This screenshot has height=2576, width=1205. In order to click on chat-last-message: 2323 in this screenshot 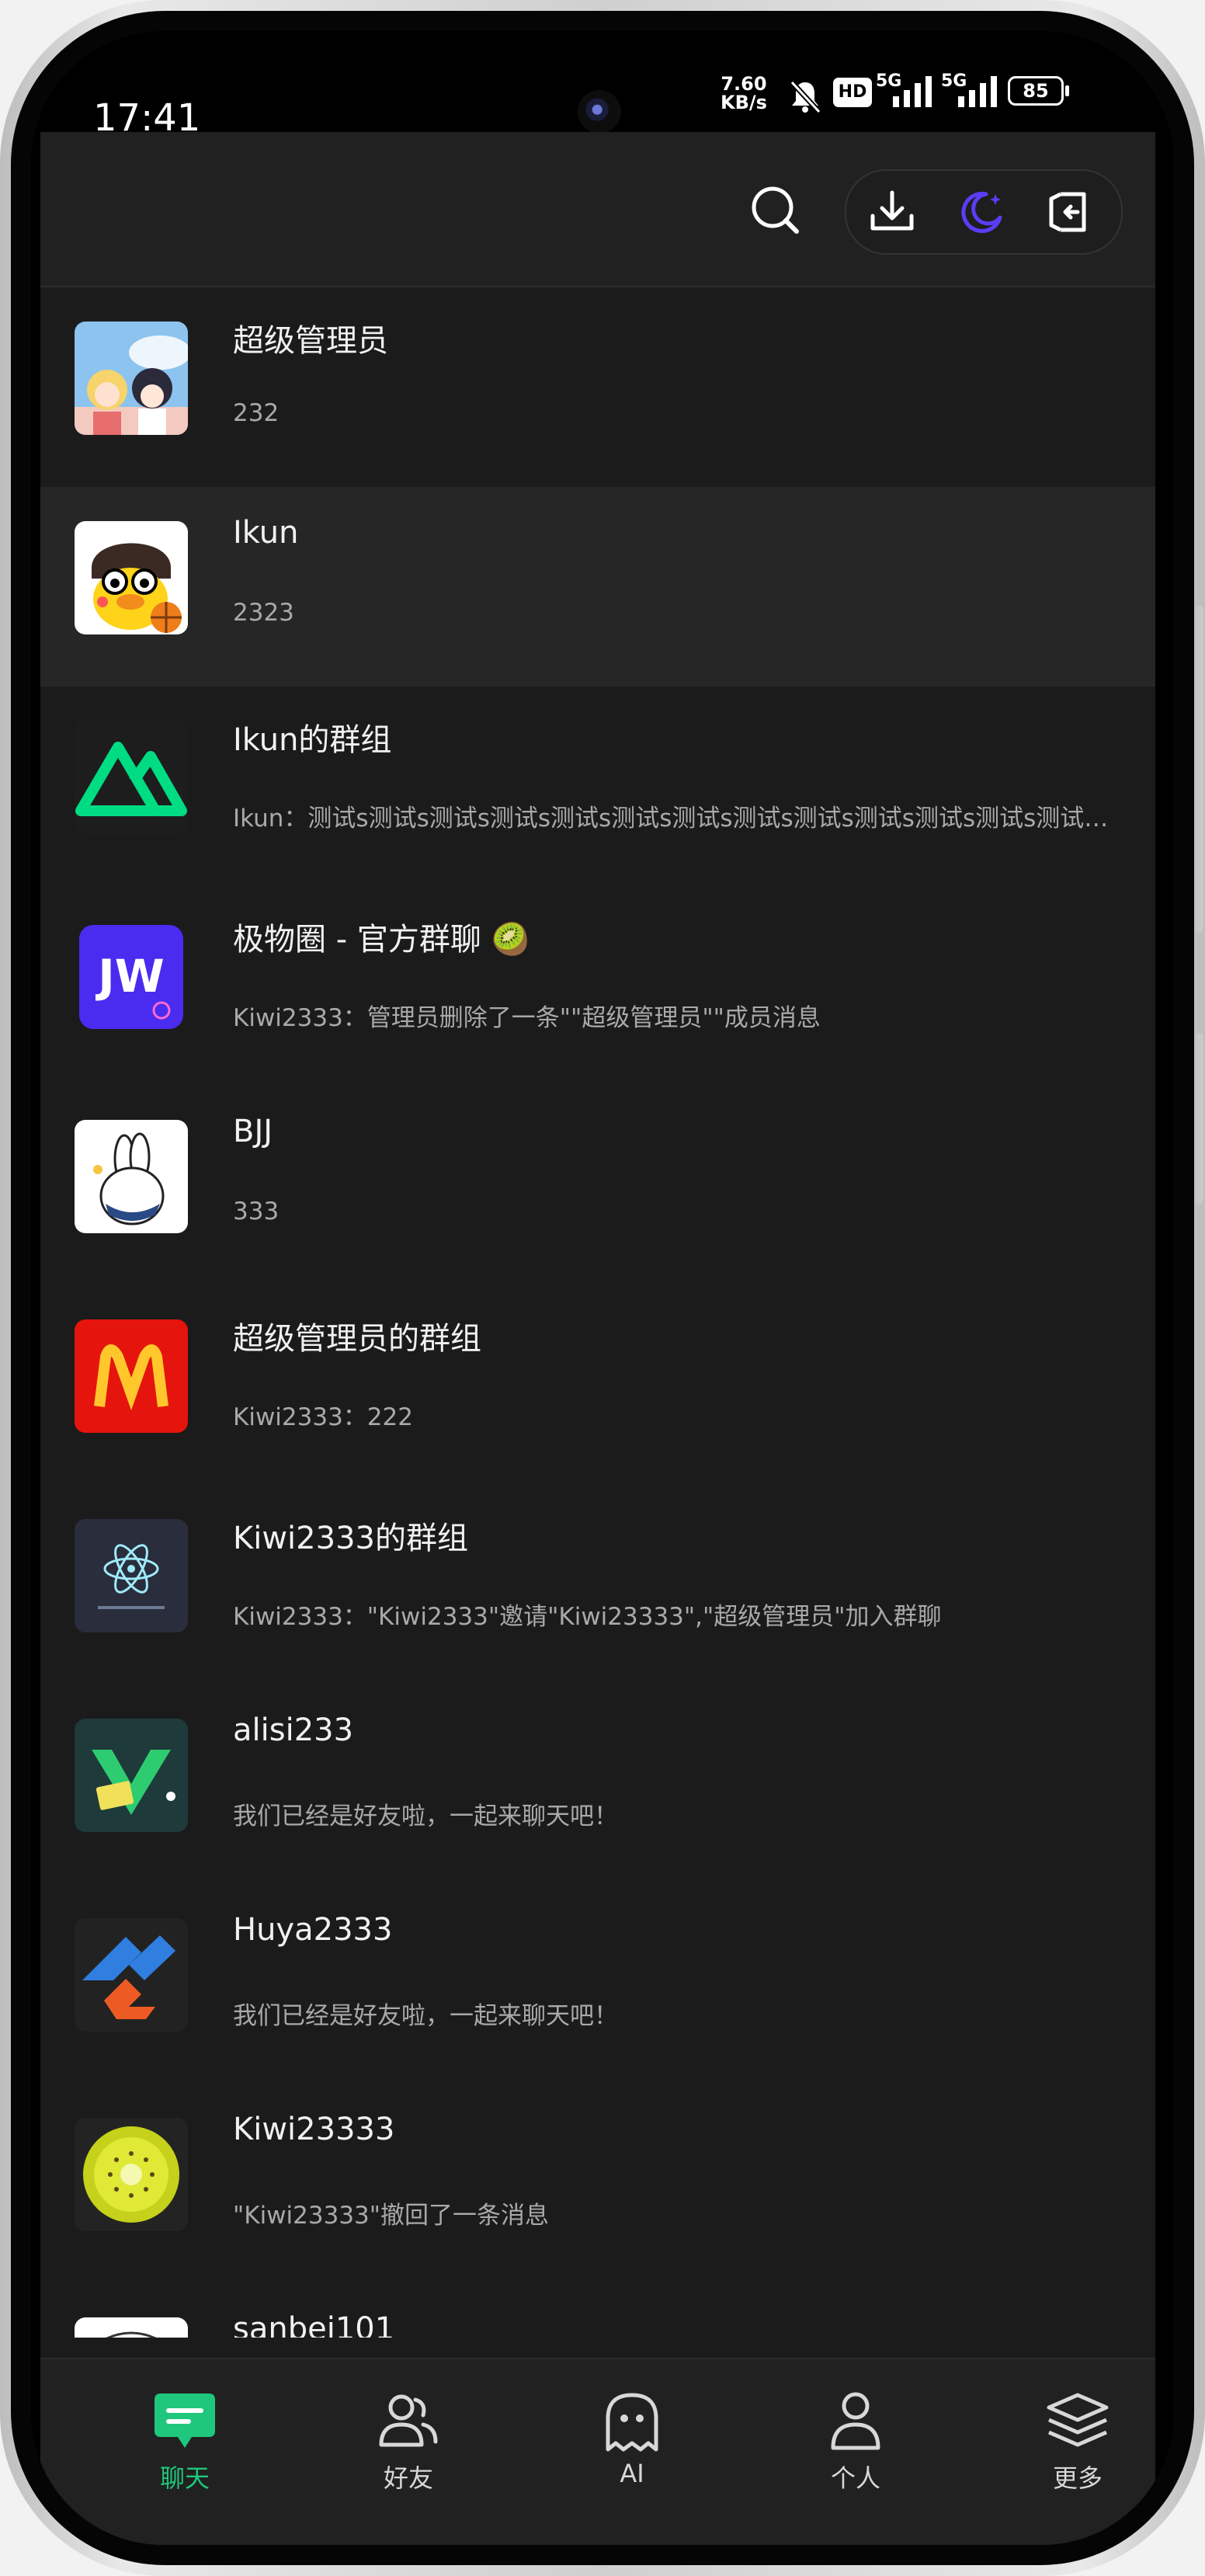, I will do `click(263, 613)`.